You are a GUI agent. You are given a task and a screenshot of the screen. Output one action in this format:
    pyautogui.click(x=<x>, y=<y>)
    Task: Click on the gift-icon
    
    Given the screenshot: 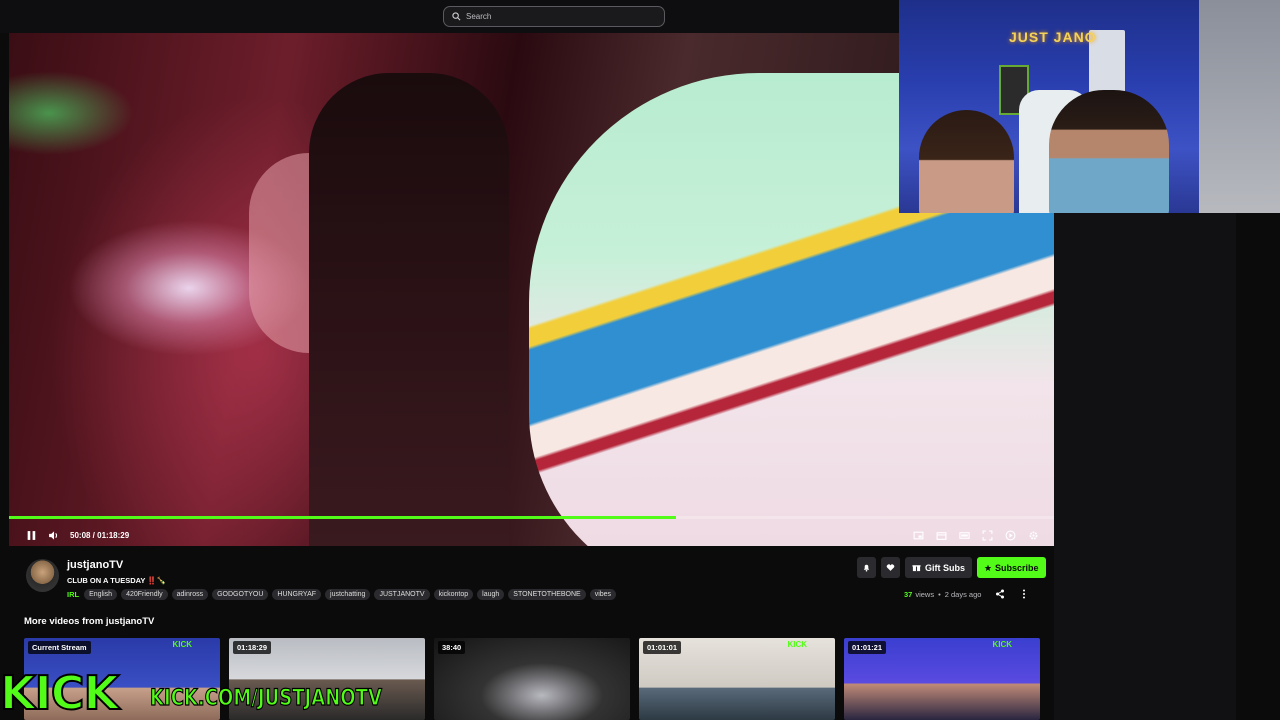 What is the action you would take?
    pyautogui.click(x=916, y=568)
    